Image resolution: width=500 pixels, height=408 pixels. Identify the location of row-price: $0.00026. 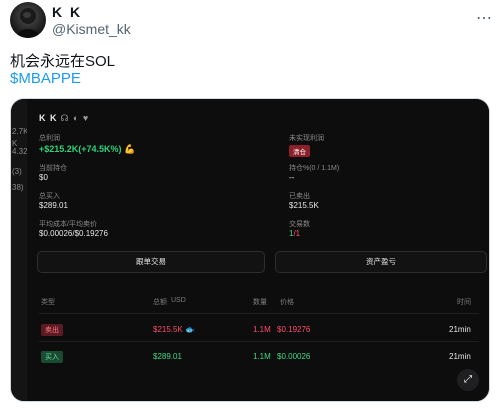
(294, 356).